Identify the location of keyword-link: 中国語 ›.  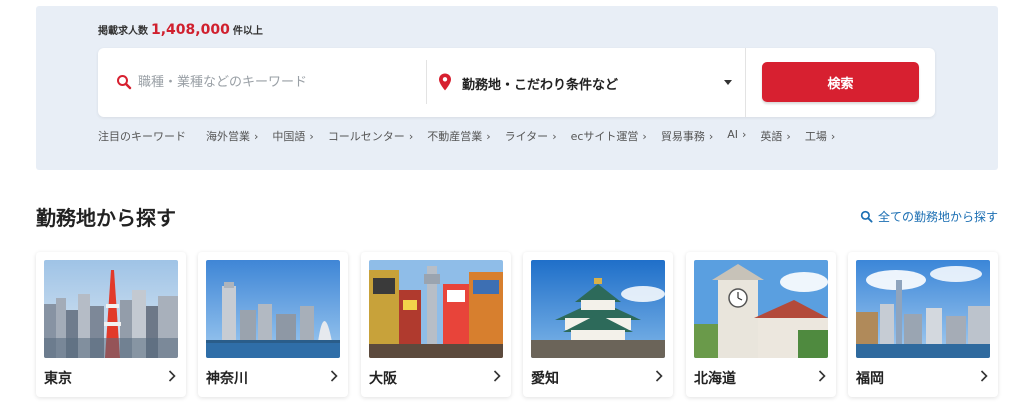
(292, 136).